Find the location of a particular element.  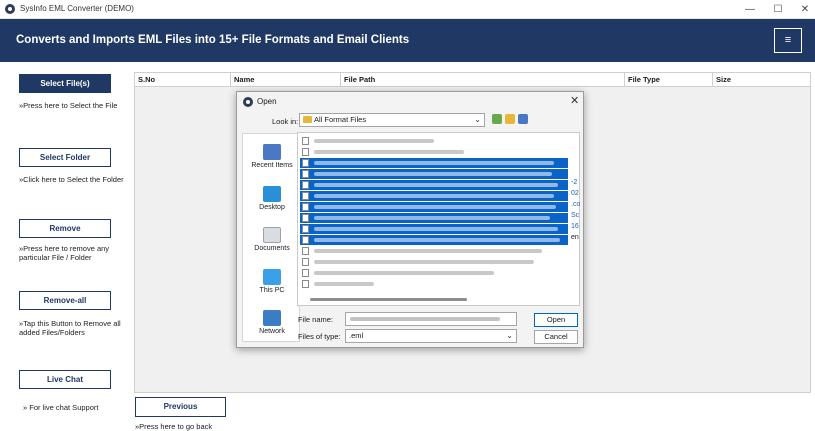

network-icon is located at coordinates (272, 318).